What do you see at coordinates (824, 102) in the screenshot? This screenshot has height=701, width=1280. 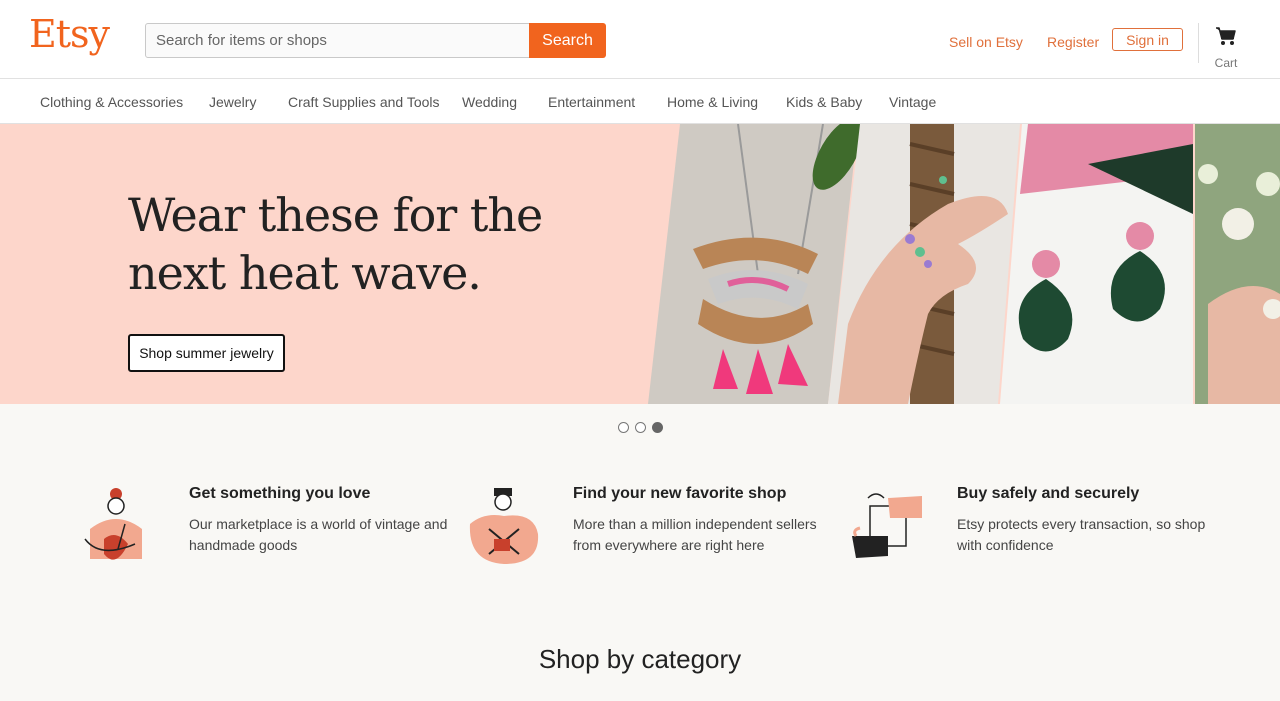 I see `category-kids-baby: Kids & Baby` at bounding box center [824, 102].